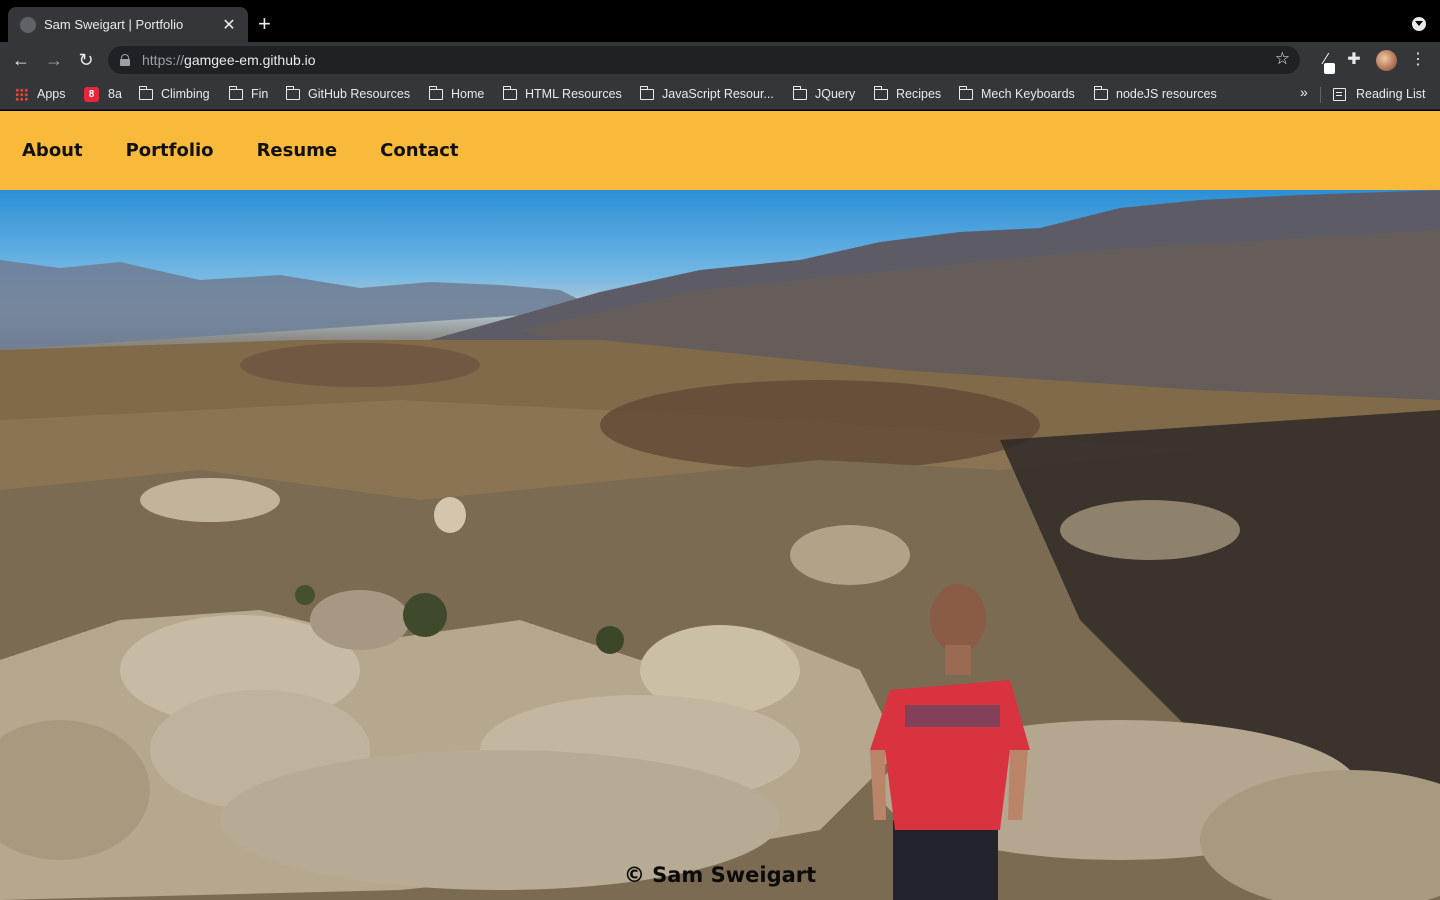 The height and width of the screenshot is (900, 1440). I want to click on reading-list-button: Reading List, so click(1379, 94).